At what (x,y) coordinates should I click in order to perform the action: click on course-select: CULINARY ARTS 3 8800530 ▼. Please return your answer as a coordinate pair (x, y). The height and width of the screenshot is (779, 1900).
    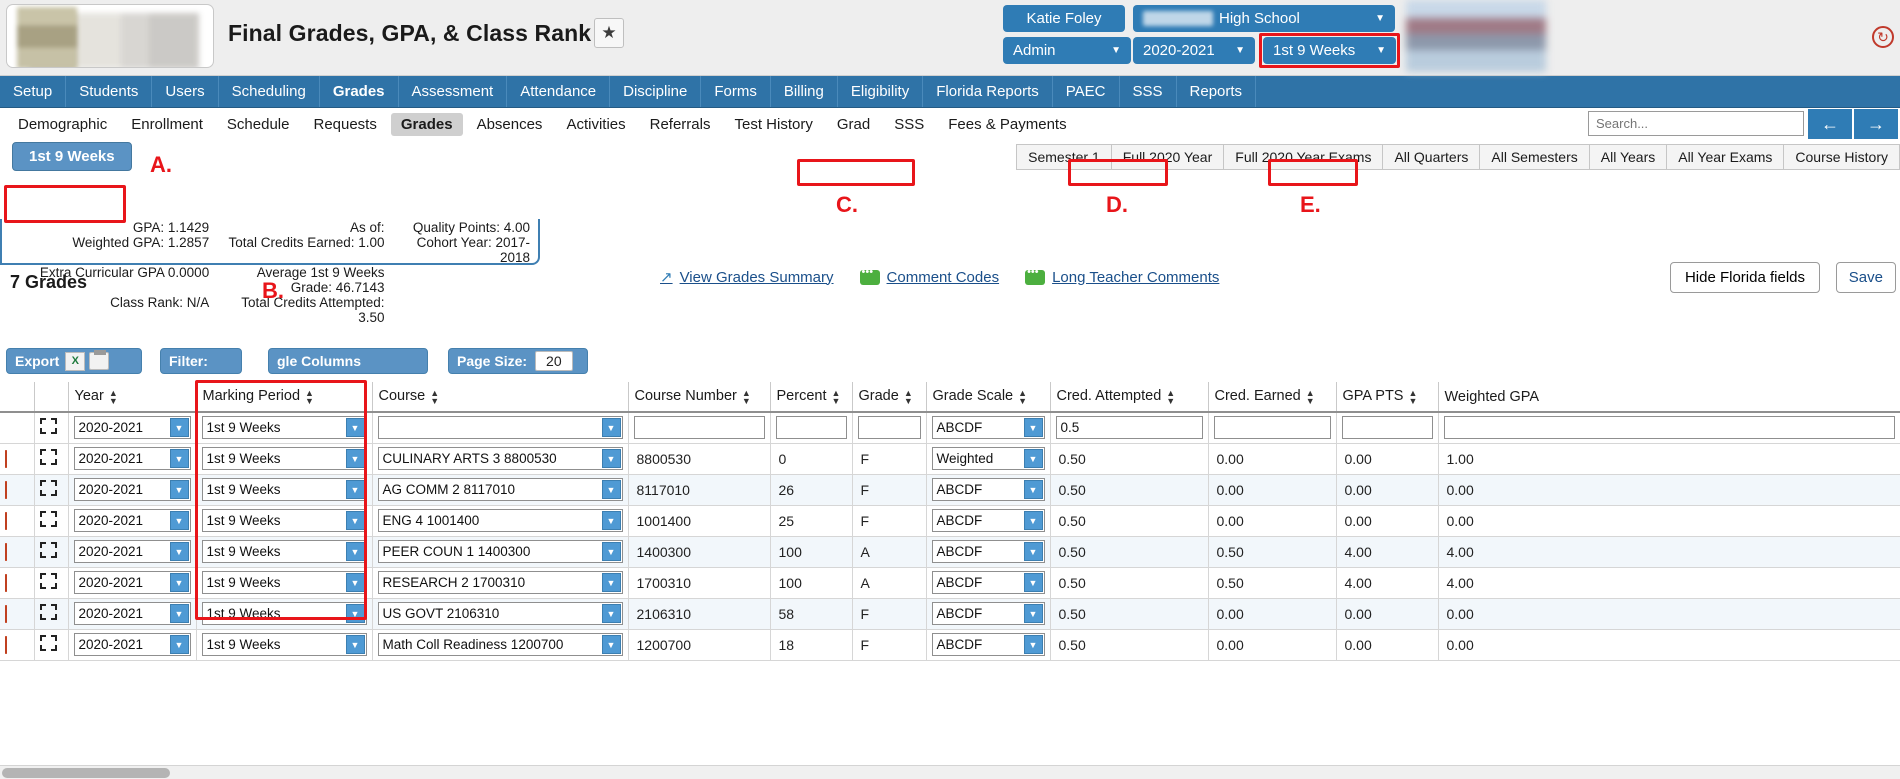
    Looking at the image, I should click on (500, 458).